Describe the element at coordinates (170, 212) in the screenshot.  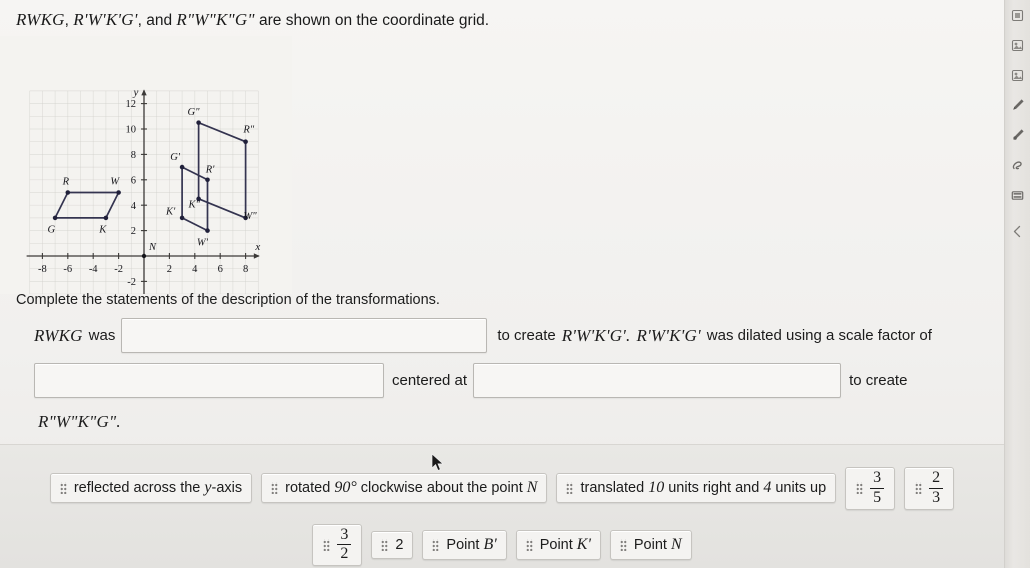
I see `vertex-label: K'` at that location.